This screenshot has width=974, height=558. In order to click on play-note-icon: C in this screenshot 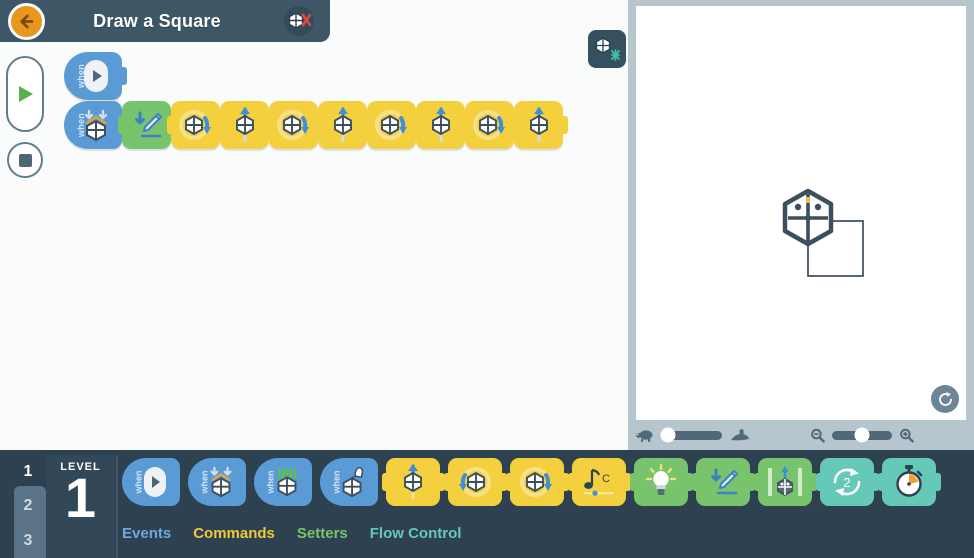, I will do `click(599, 482)`.